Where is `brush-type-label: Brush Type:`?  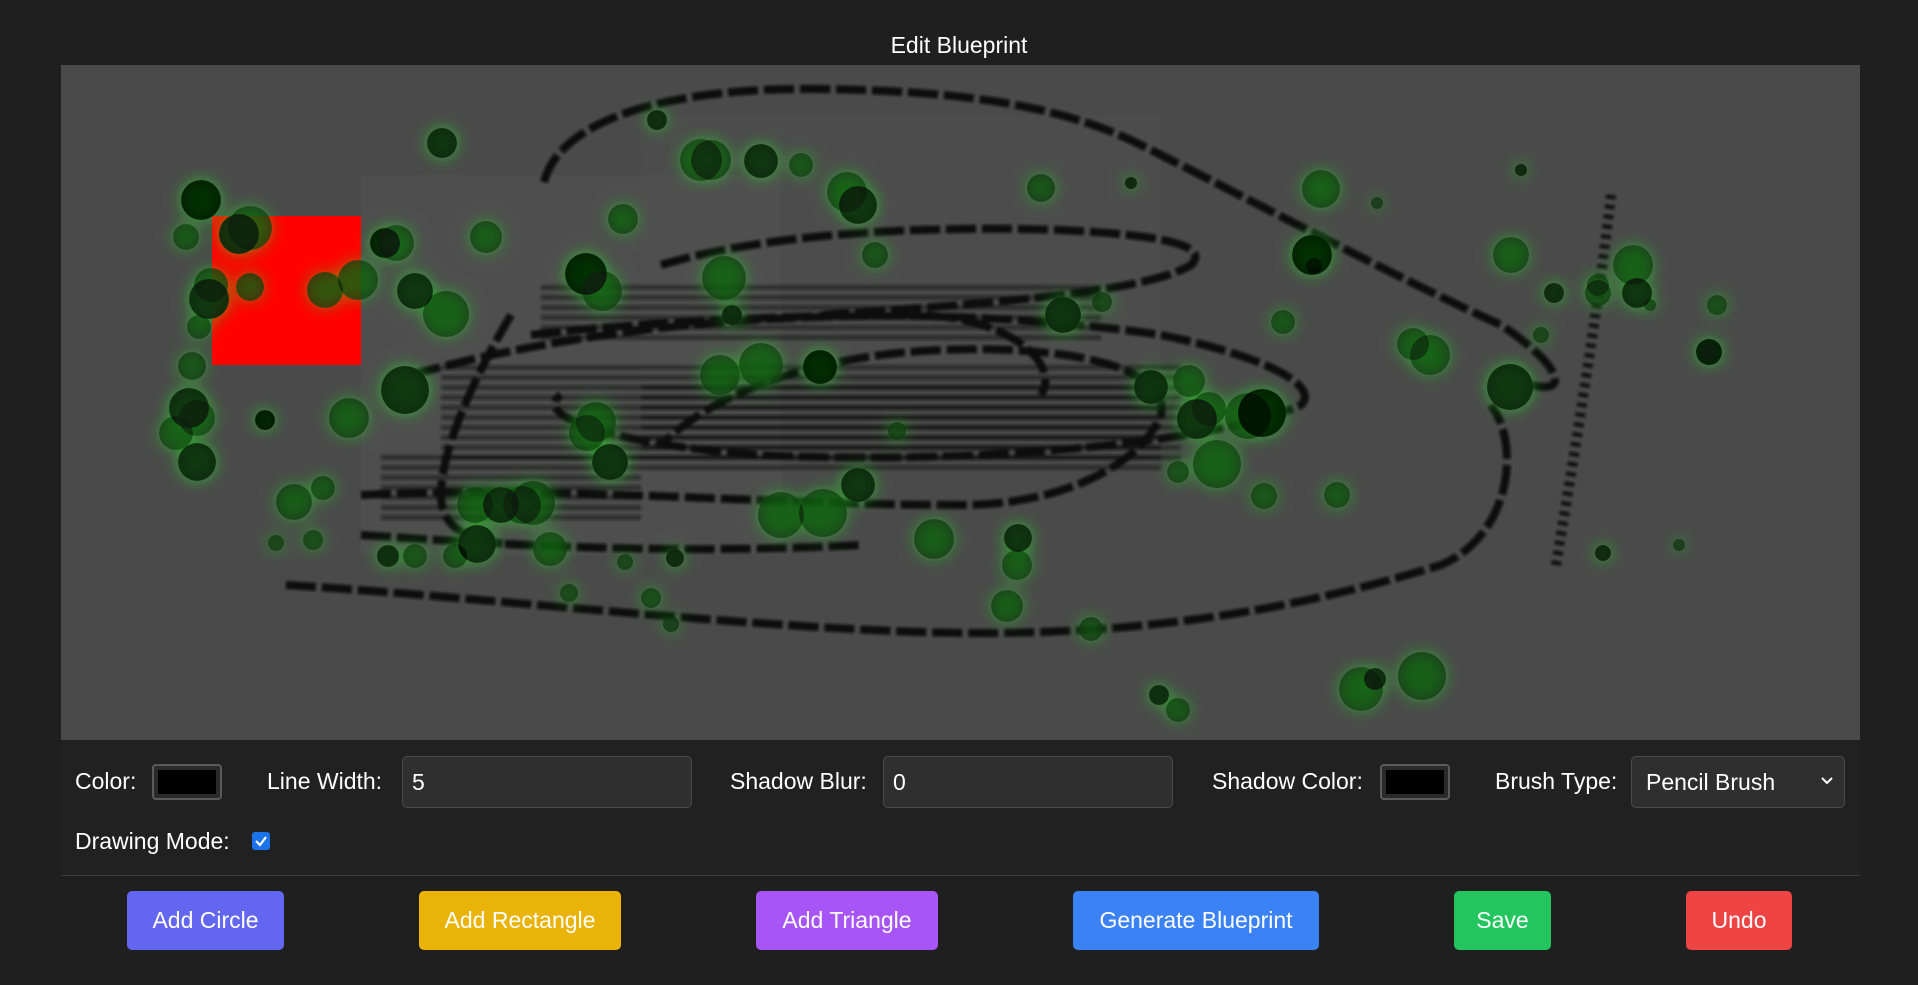 brush-type-label: Brush Type: is located at coordinates (1556, 781).